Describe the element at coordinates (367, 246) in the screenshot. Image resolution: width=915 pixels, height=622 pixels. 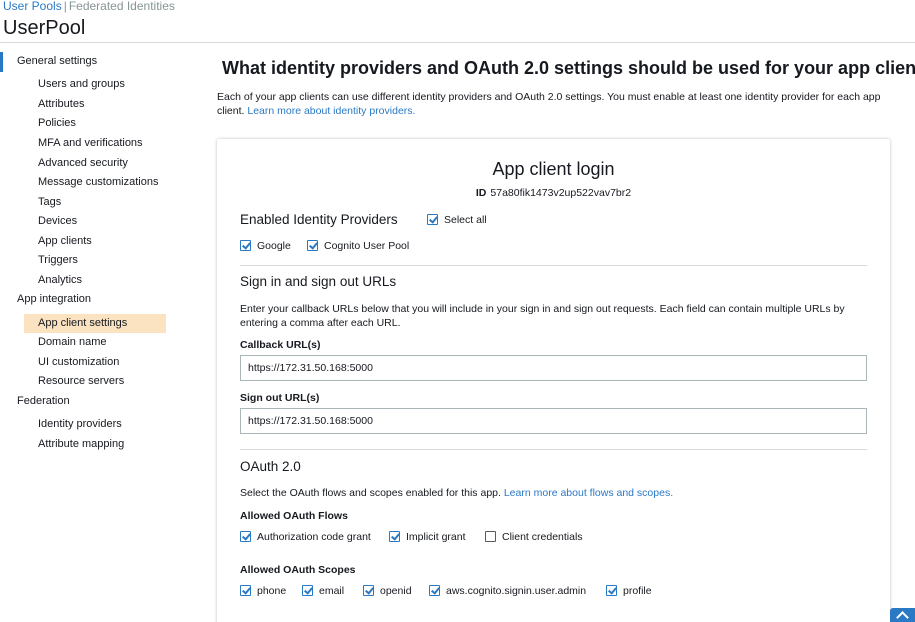
I see `checkbox-label: Cognito User Pool` at that location.